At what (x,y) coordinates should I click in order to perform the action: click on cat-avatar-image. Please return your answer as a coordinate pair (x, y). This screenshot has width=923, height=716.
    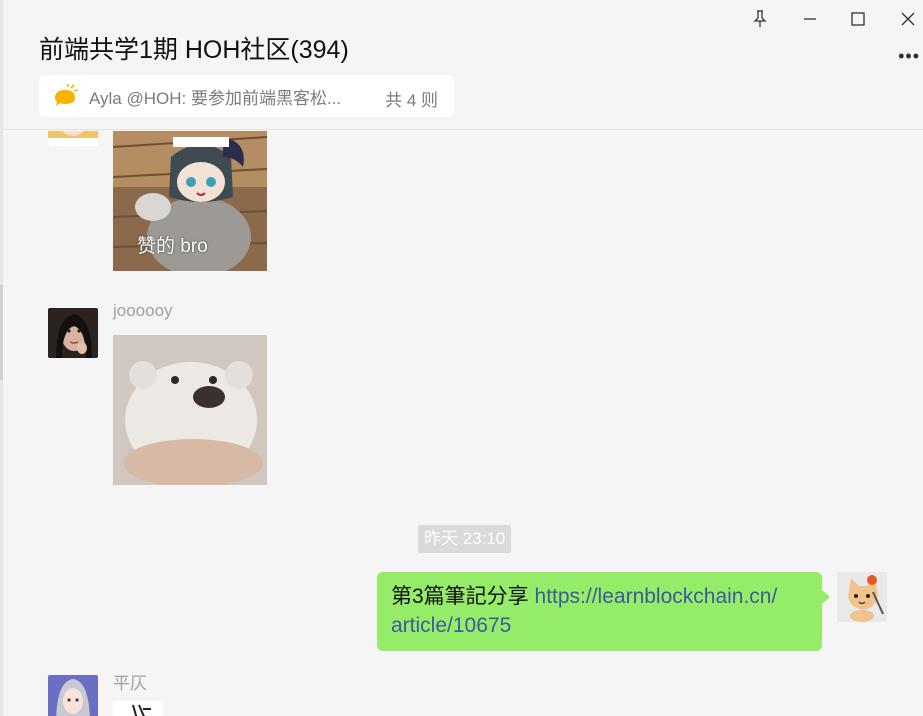
    Looking at the image, I should click on (862, 597).